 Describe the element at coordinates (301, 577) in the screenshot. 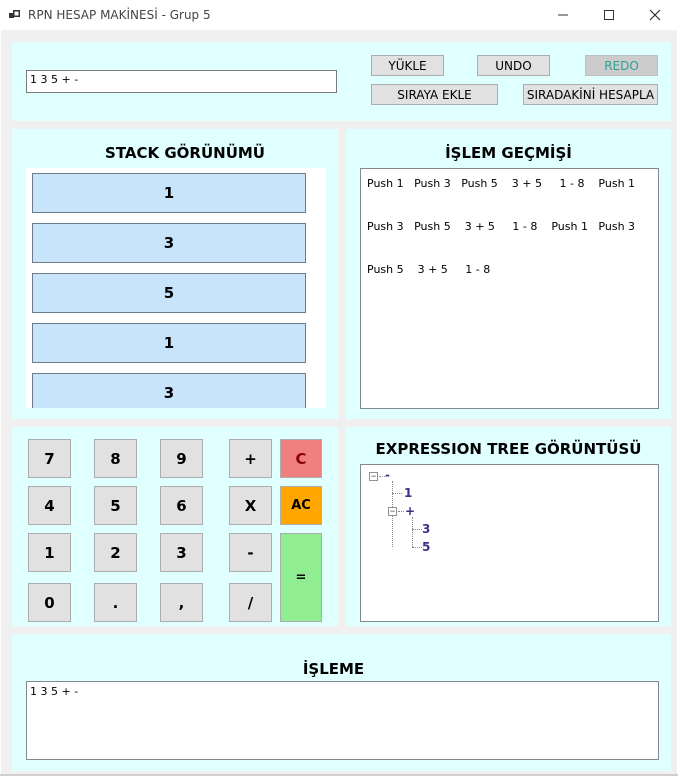

I see `equals-button: =` at that location.